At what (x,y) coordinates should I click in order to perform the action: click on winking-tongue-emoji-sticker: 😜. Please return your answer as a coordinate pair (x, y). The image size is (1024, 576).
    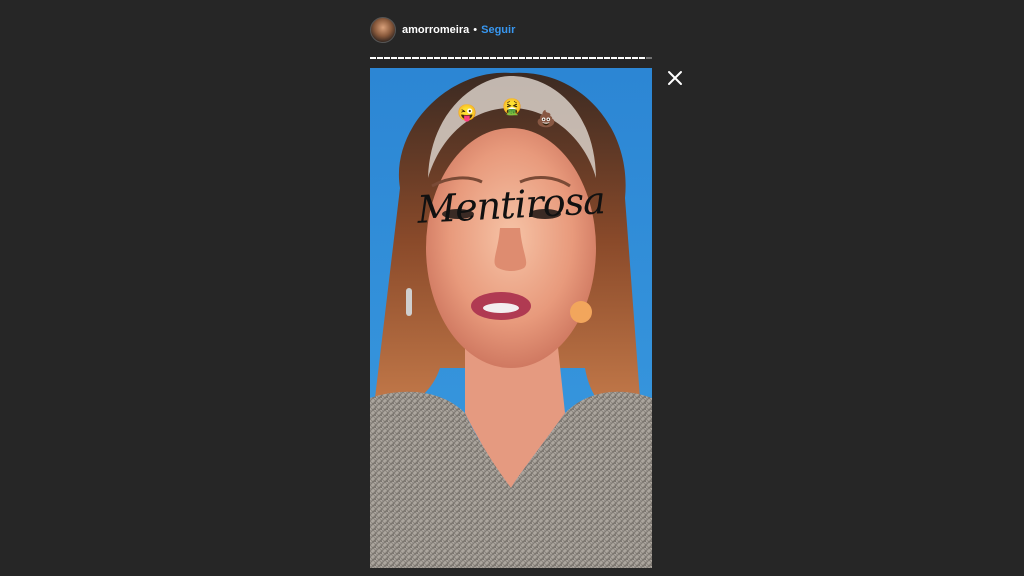
    Looking at the image, I should click on (467, 113).